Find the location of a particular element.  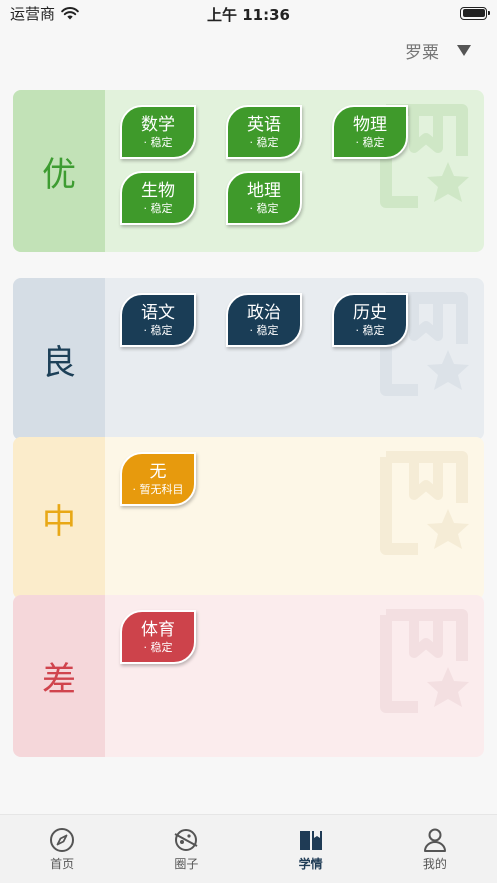

subject-name: 物理 is located at coordinates (370, 125).